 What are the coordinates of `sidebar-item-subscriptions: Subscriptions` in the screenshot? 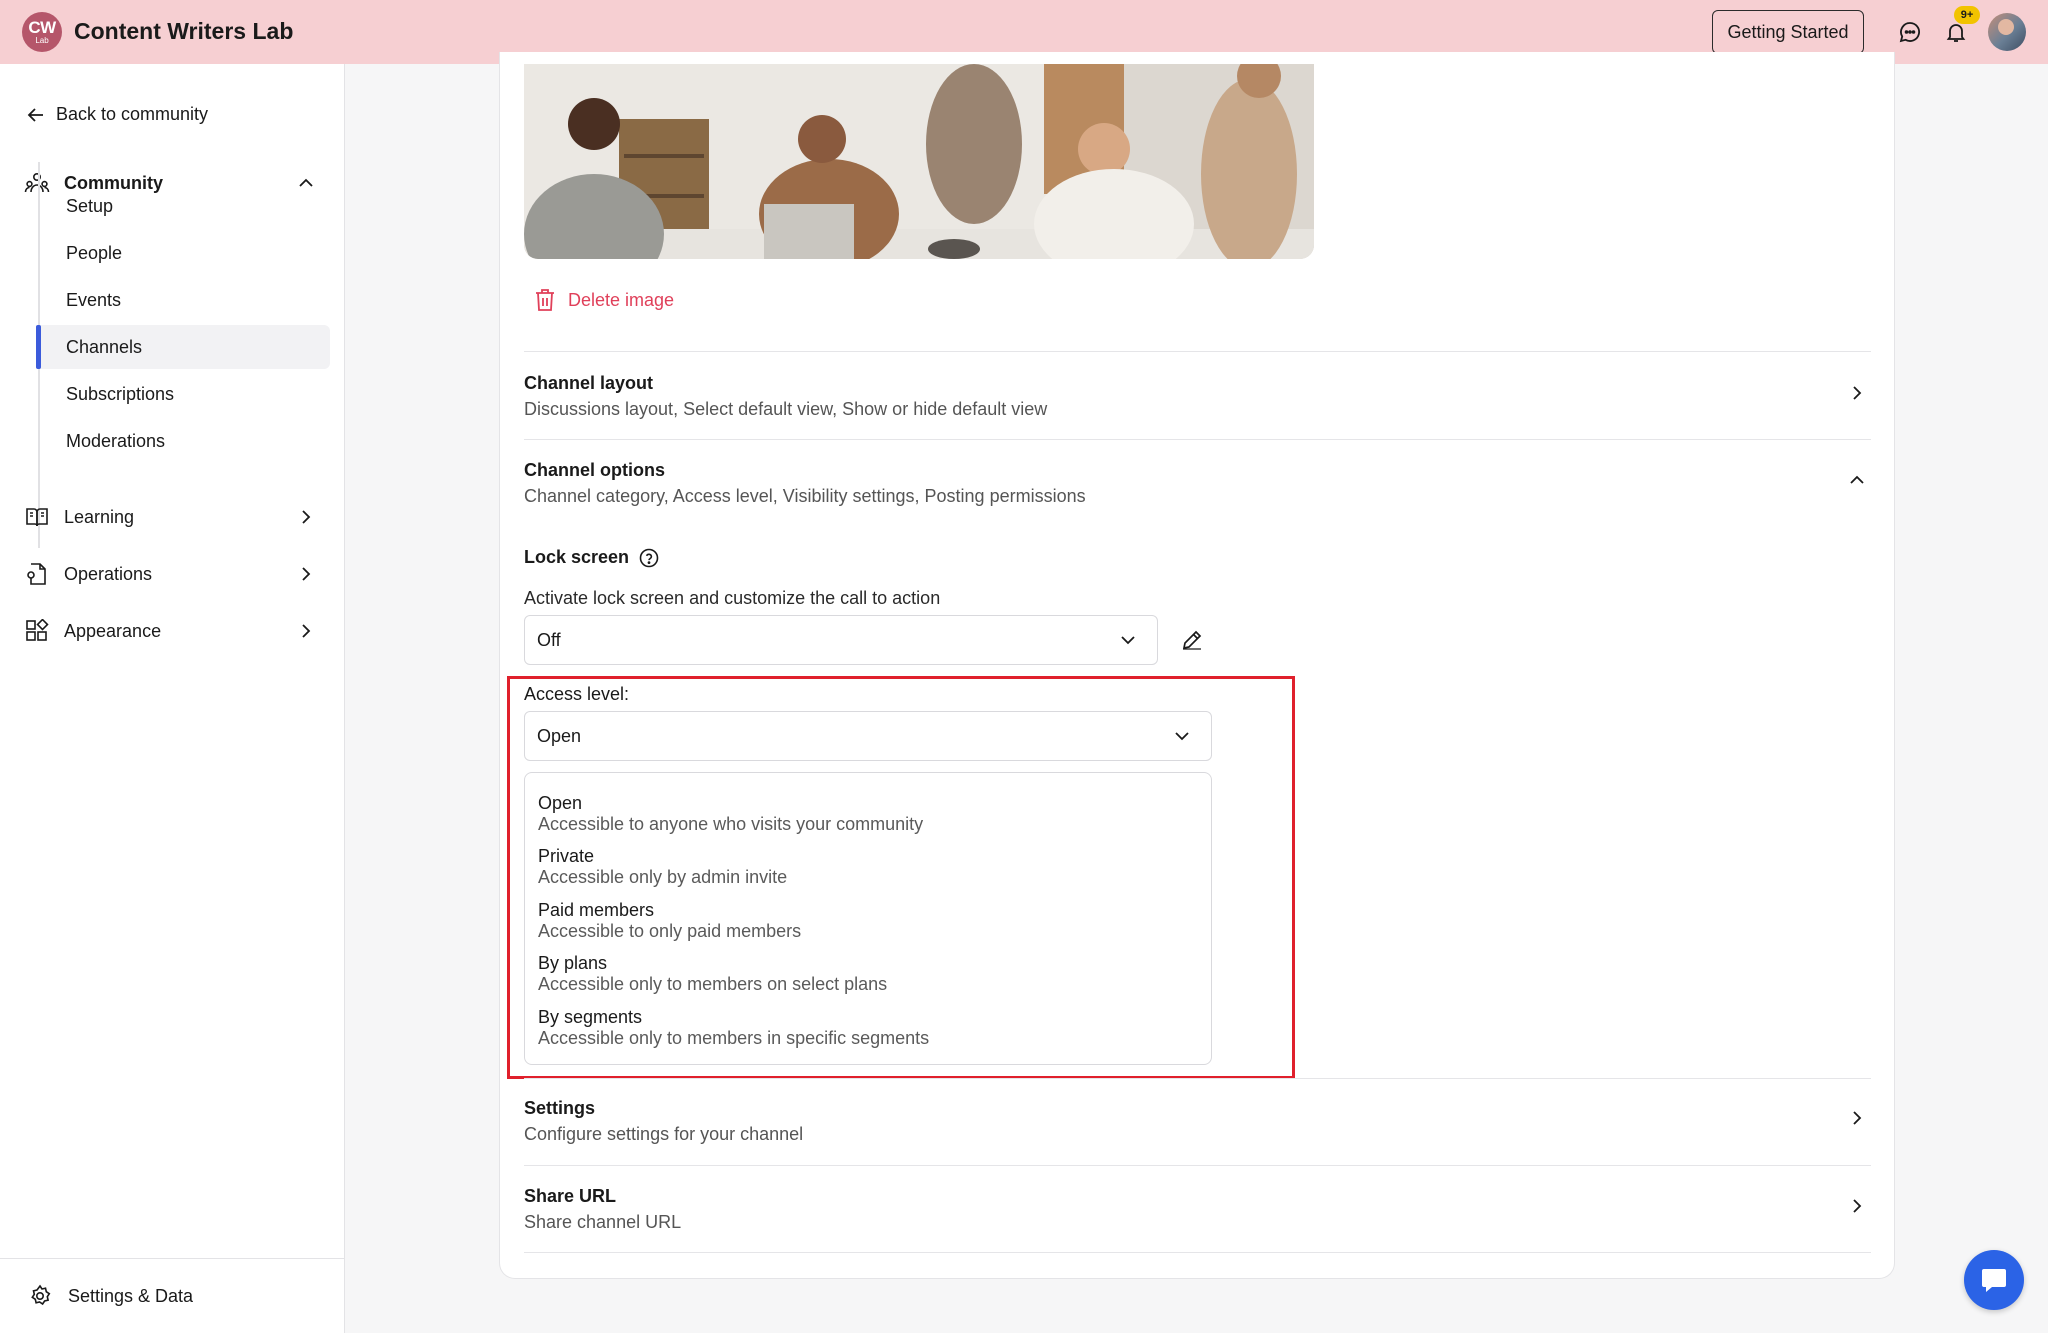 It's located at (184, 394).